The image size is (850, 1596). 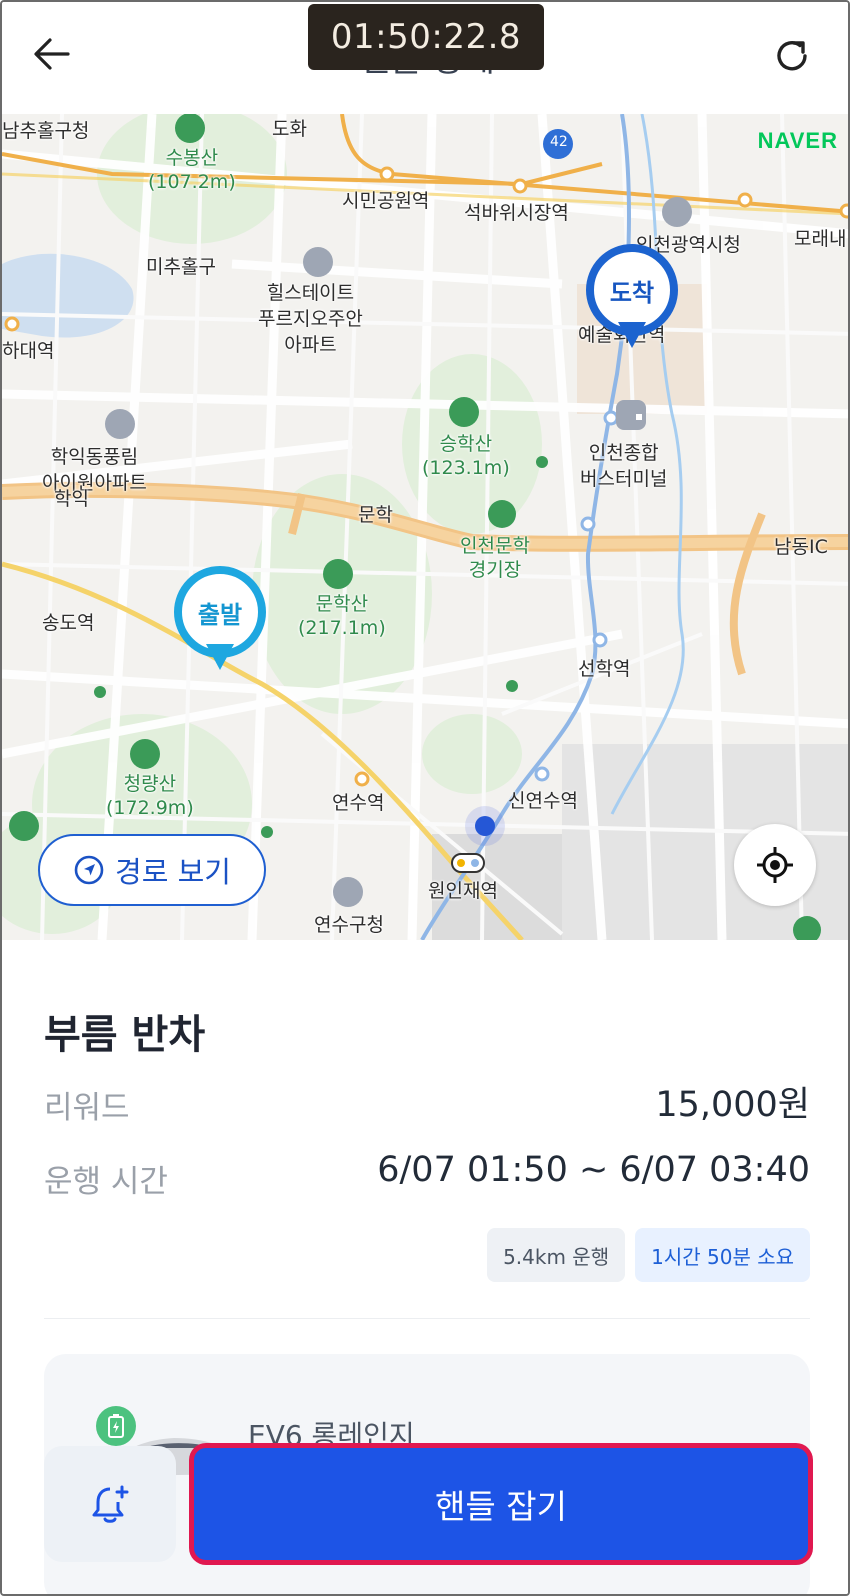 I want to click on my-location-button, so click(x=775, y=865).